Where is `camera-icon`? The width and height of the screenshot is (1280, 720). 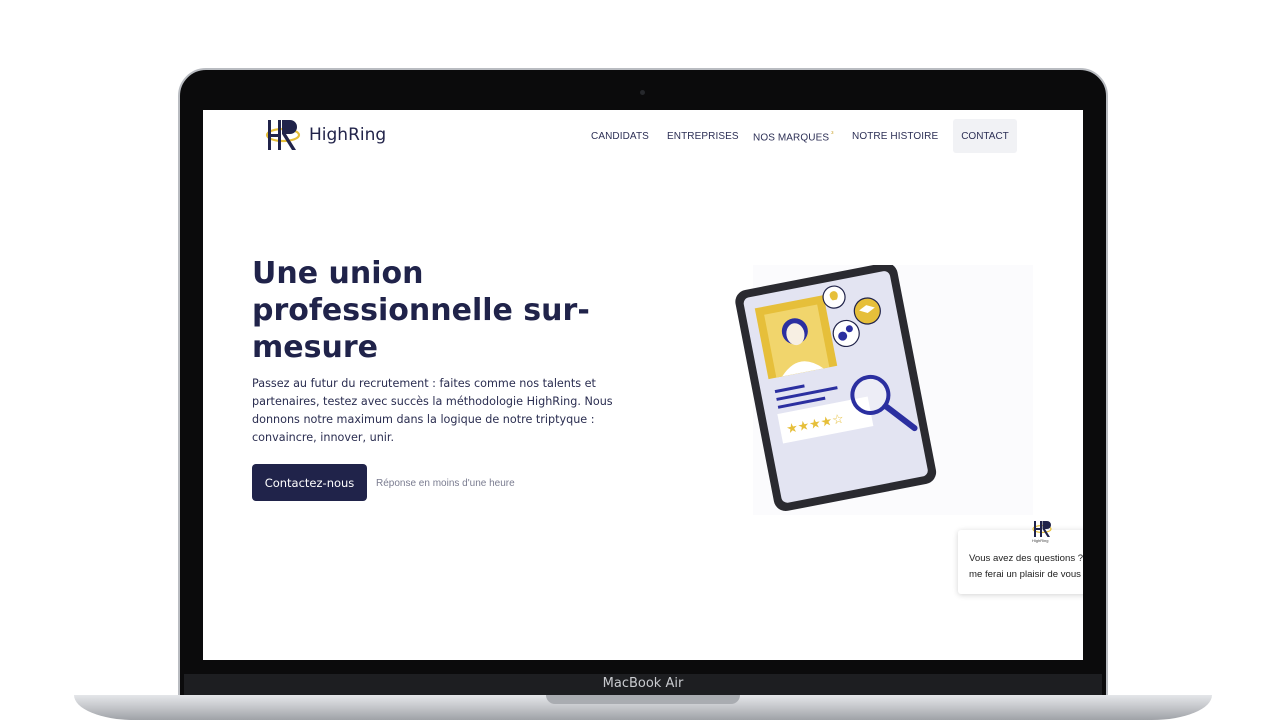
camera-icon is located at coordinates (642, 92).